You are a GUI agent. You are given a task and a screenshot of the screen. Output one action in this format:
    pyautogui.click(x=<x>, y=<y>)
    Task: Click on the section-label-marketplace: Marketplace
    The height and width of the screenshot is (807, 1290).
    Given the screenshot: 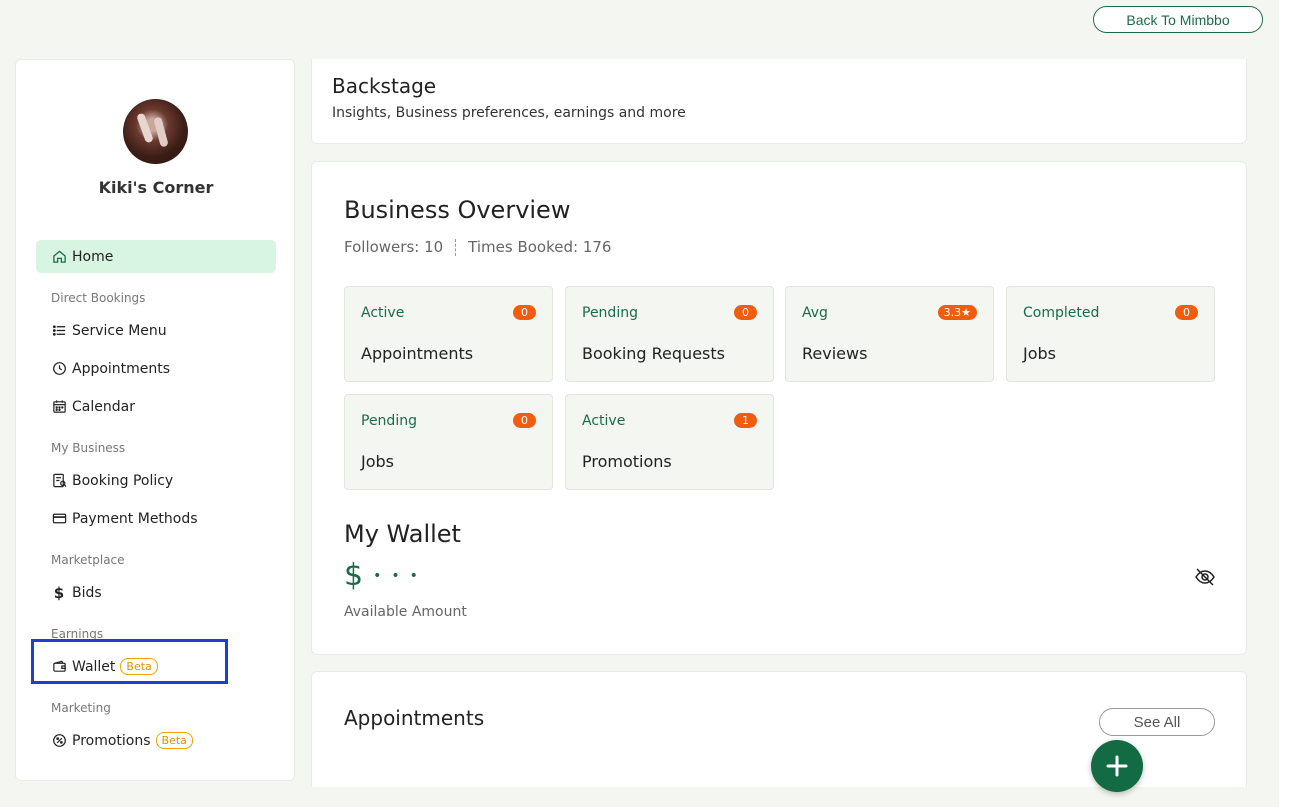 What is the action you would take?
    pyautogui.click(x=88, y=560)
    